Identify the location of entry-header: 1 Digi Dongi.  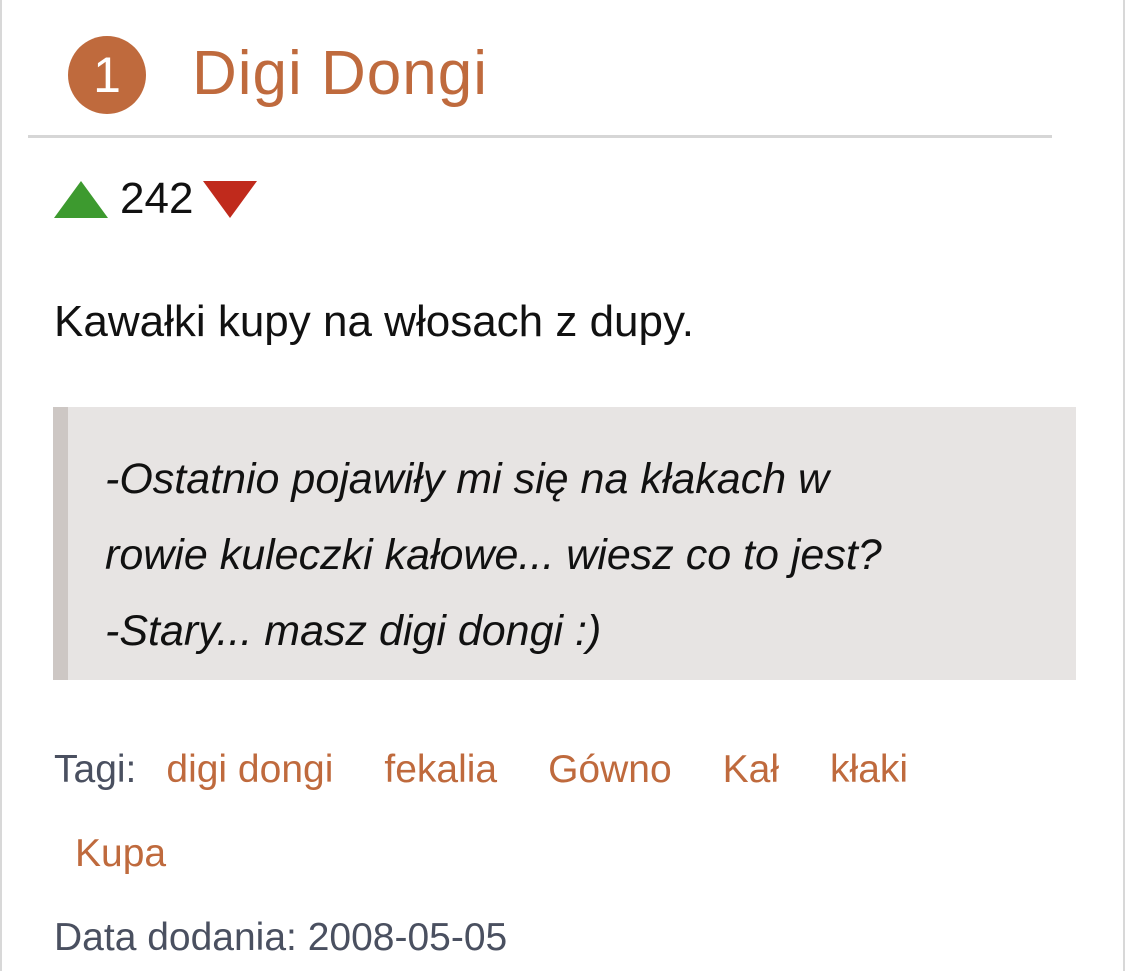
(540, 69).